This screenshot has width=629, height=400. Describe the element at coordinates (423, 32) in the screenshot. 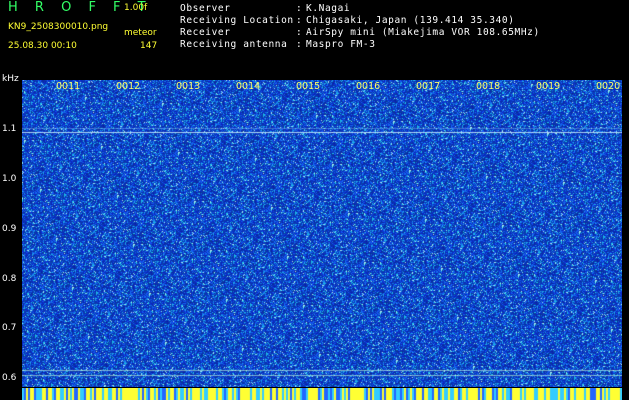

I see `receiver-value: AirSpy mini (Miakejima VOR 108.65MHz)` at that location.